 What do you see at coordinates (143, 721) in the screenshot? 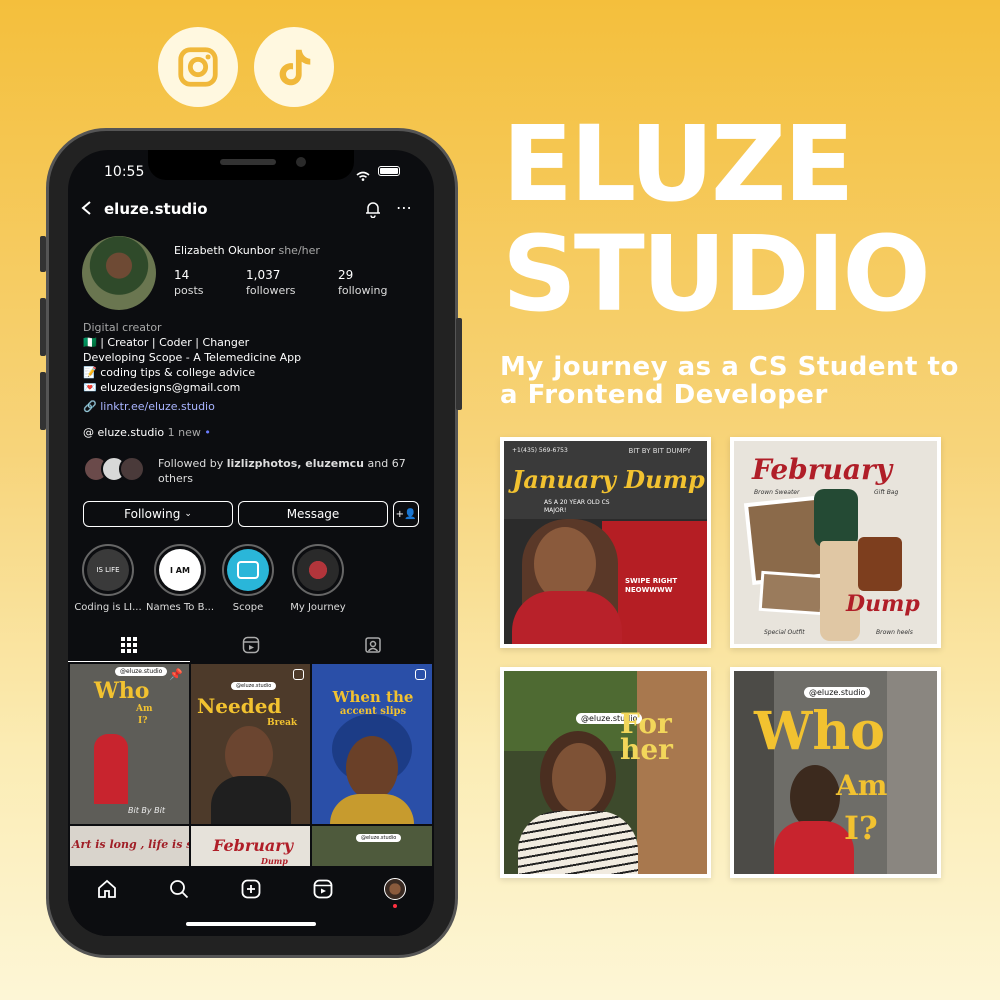
I see `post-1-word-3: I?` at bounding box center [143, 721].